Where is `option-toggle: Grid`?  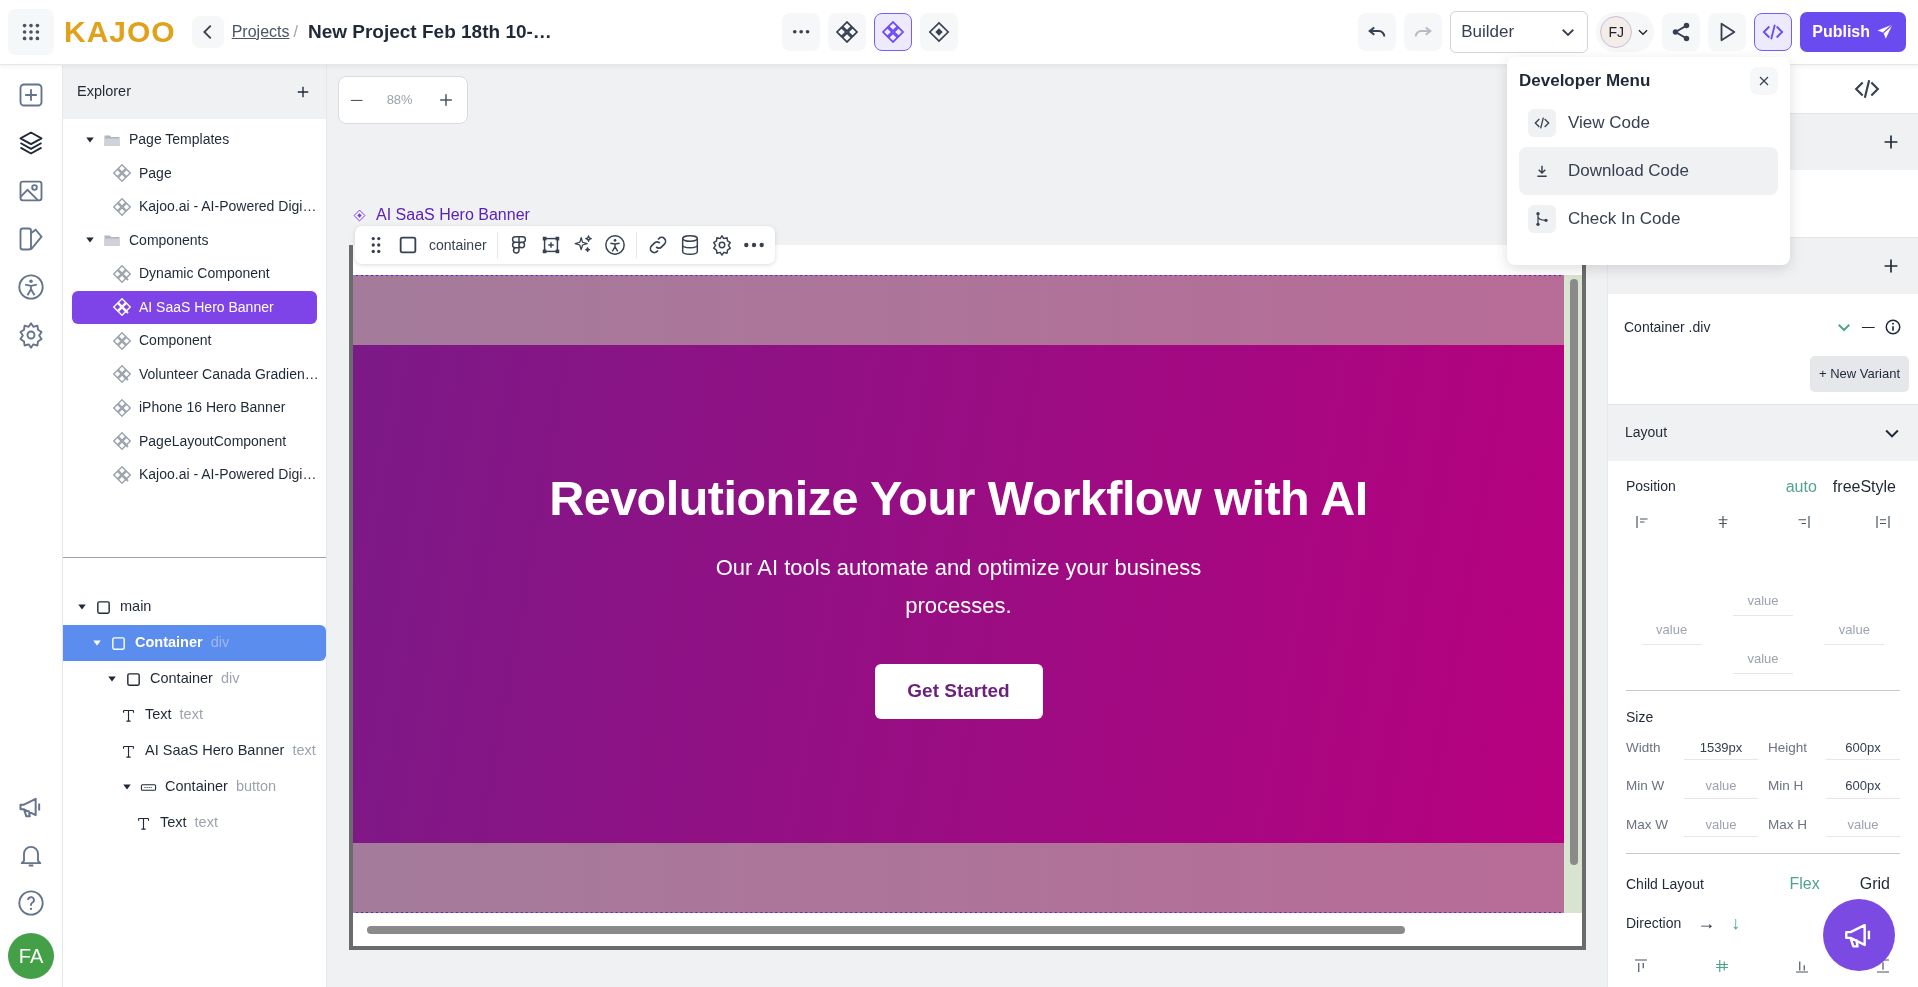
option-toggle: Grid is located at coordinates (1874, 884).